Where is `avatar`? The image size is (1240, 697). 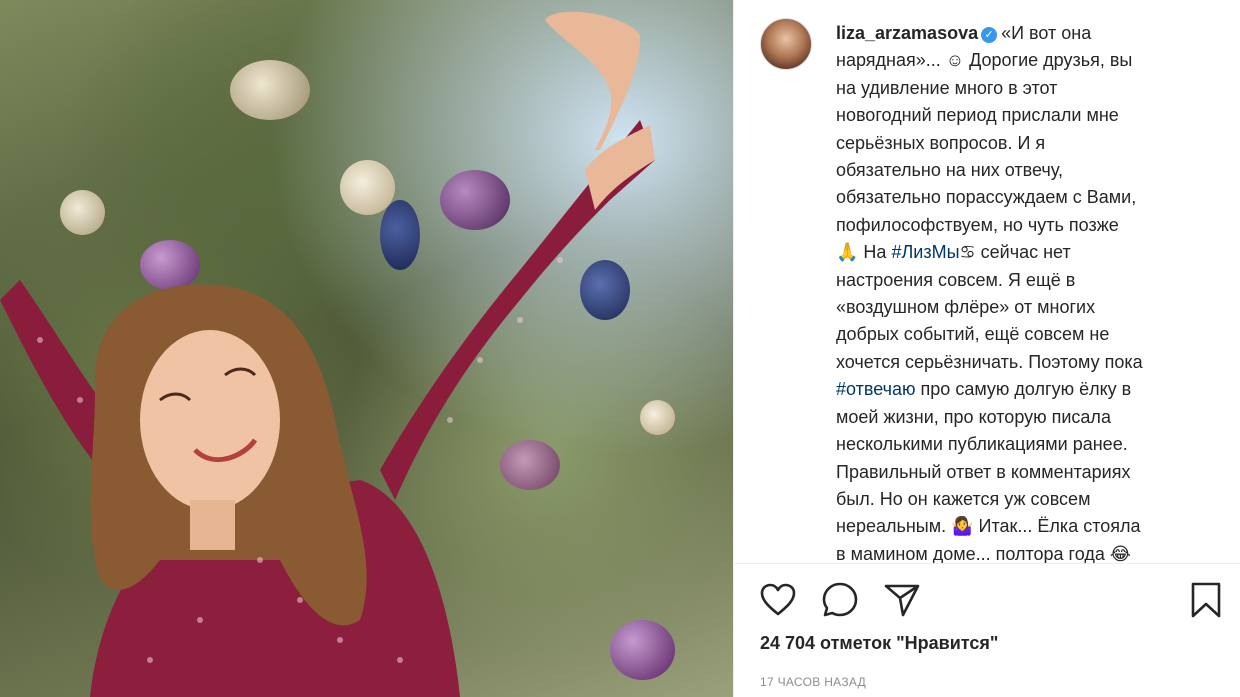
avatar is located at coordinates (786, 44).